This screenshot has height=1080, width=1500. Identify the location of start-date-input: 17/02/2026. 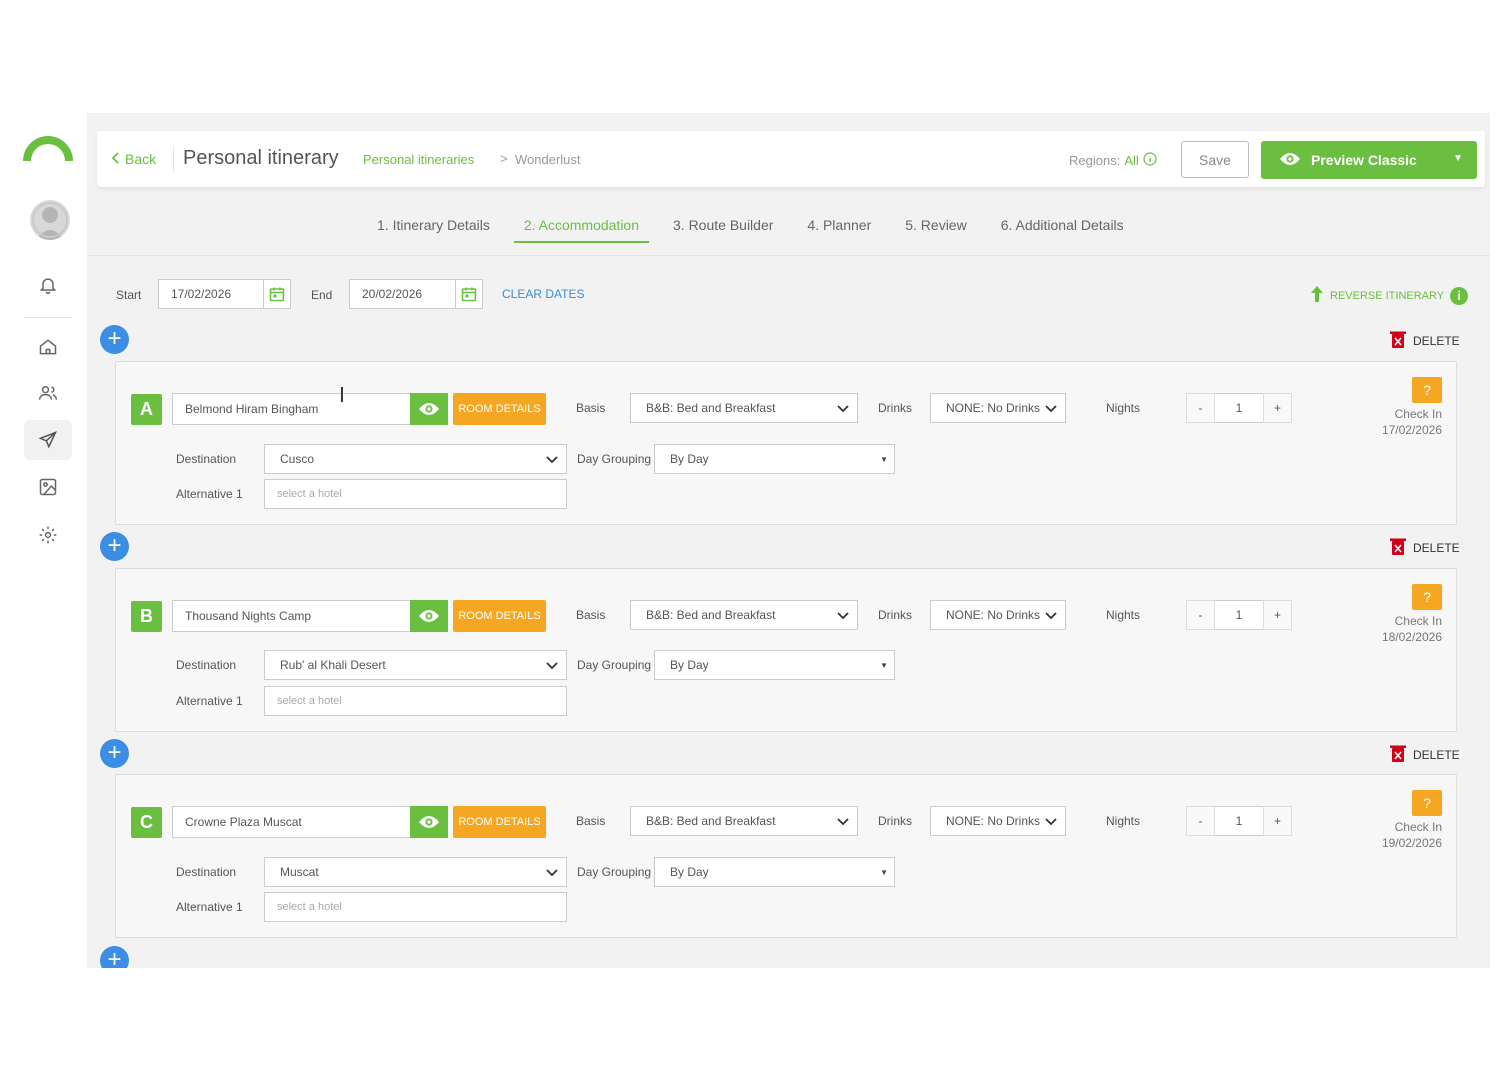
(211, 294).